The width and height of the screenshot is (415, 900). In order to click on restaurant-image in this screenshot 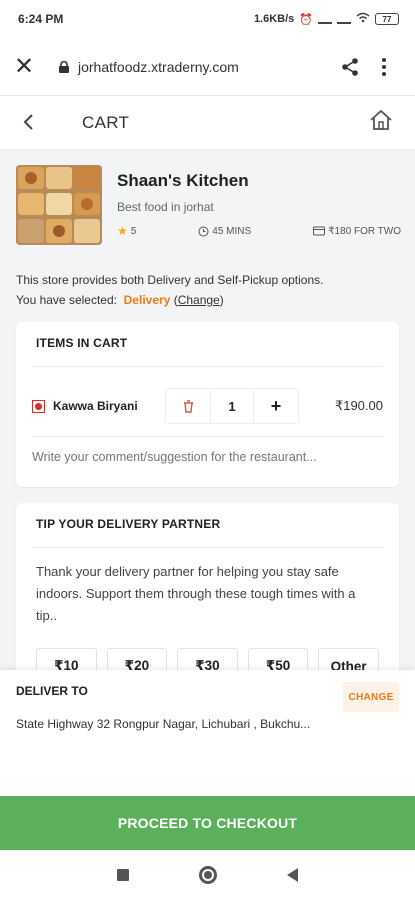, I will do `click(59, 205)`.